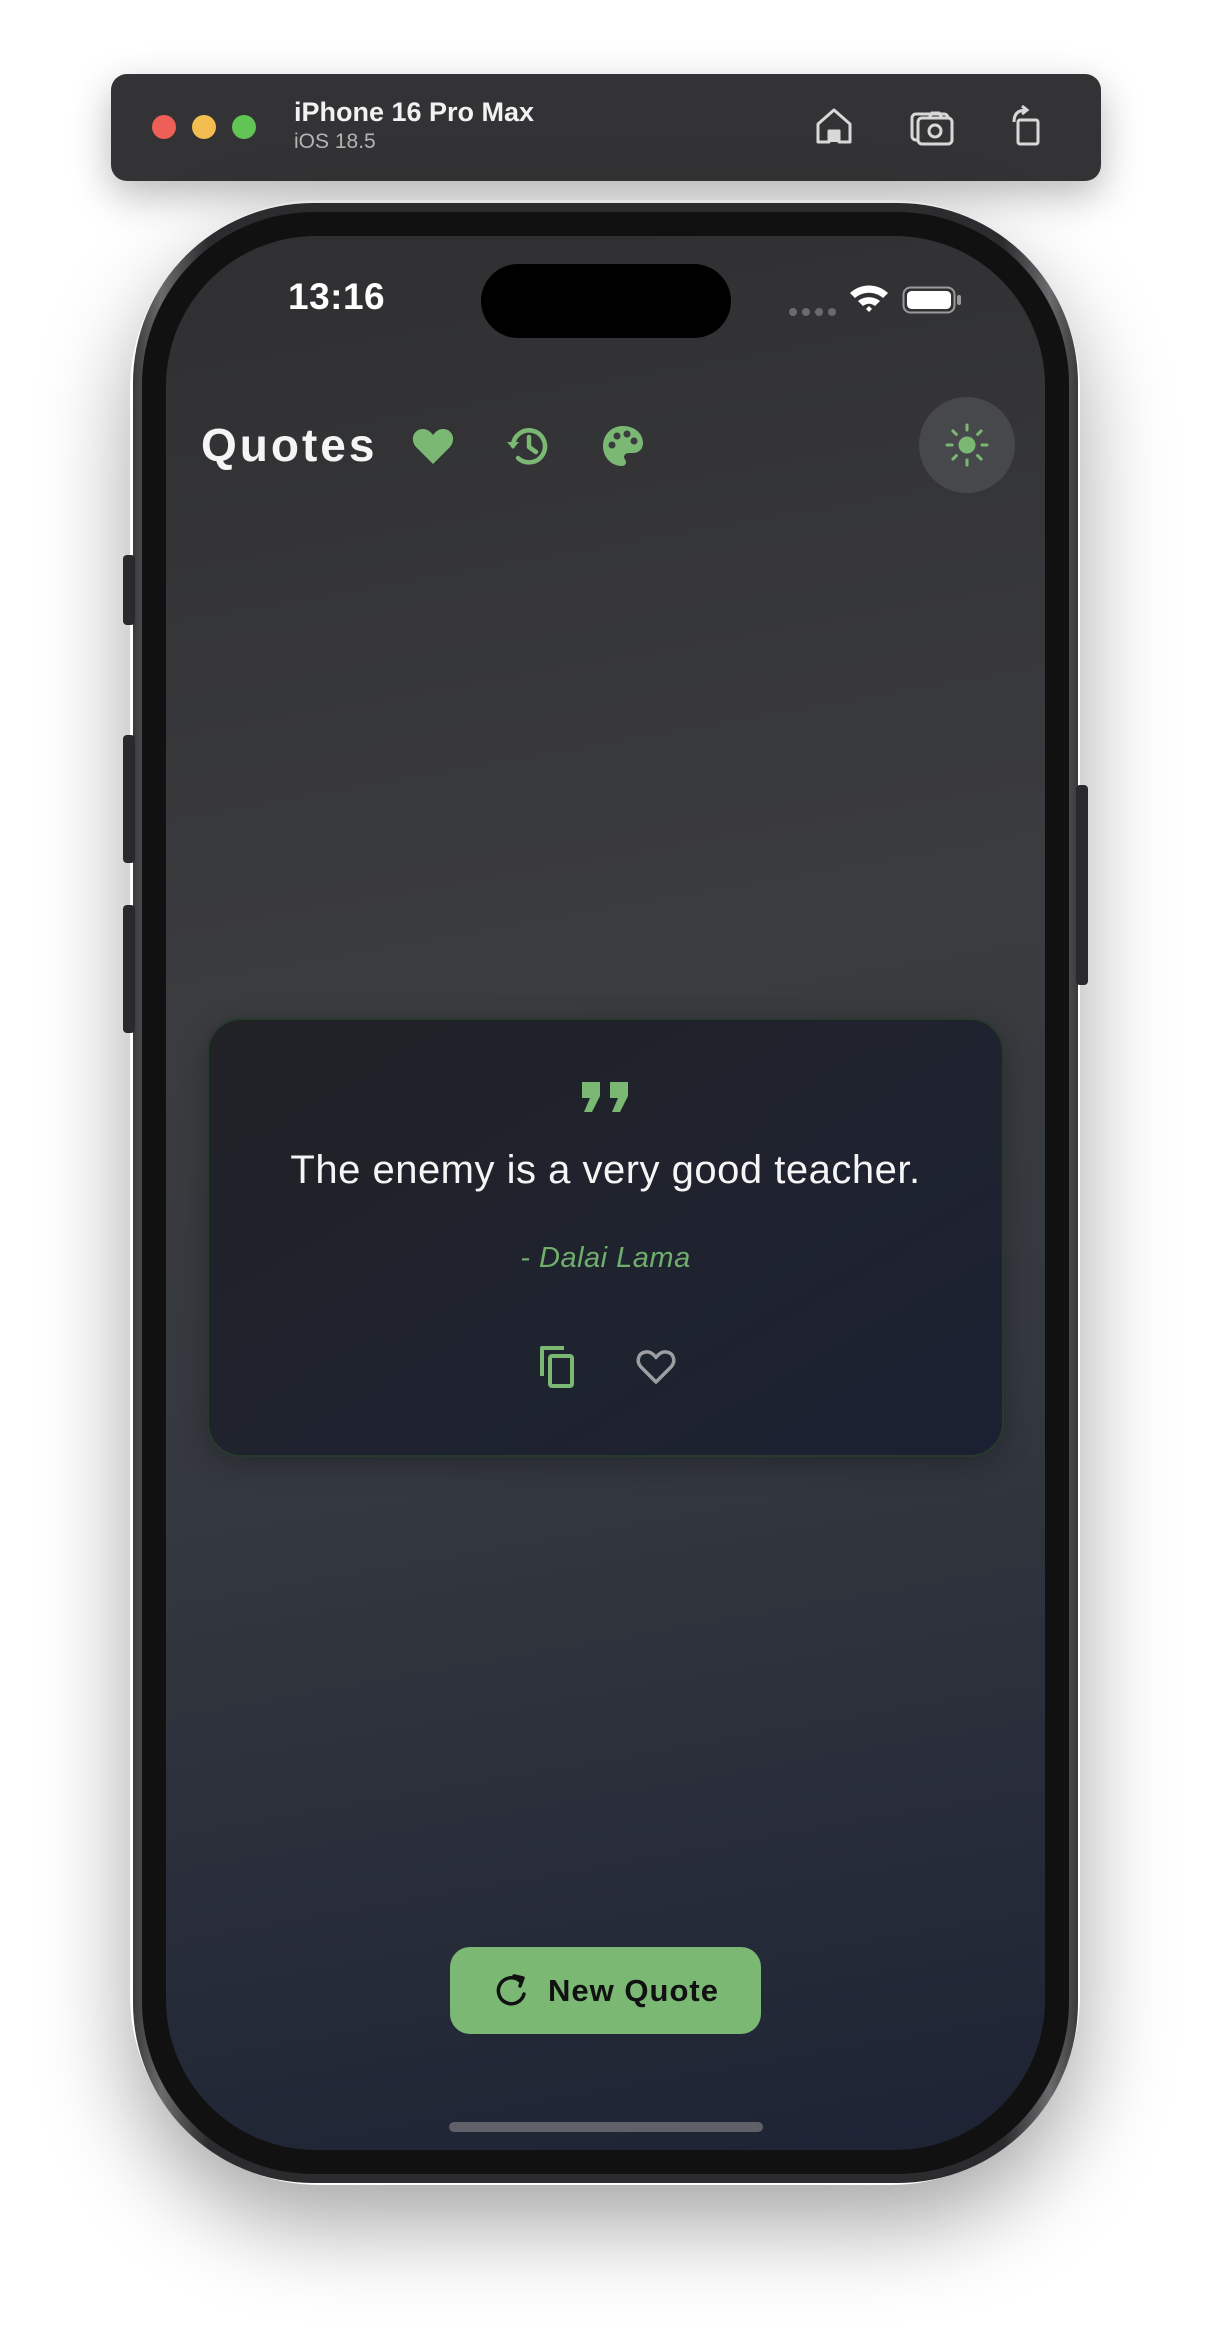  I want to click on volume-up-button, so click(129, 799).